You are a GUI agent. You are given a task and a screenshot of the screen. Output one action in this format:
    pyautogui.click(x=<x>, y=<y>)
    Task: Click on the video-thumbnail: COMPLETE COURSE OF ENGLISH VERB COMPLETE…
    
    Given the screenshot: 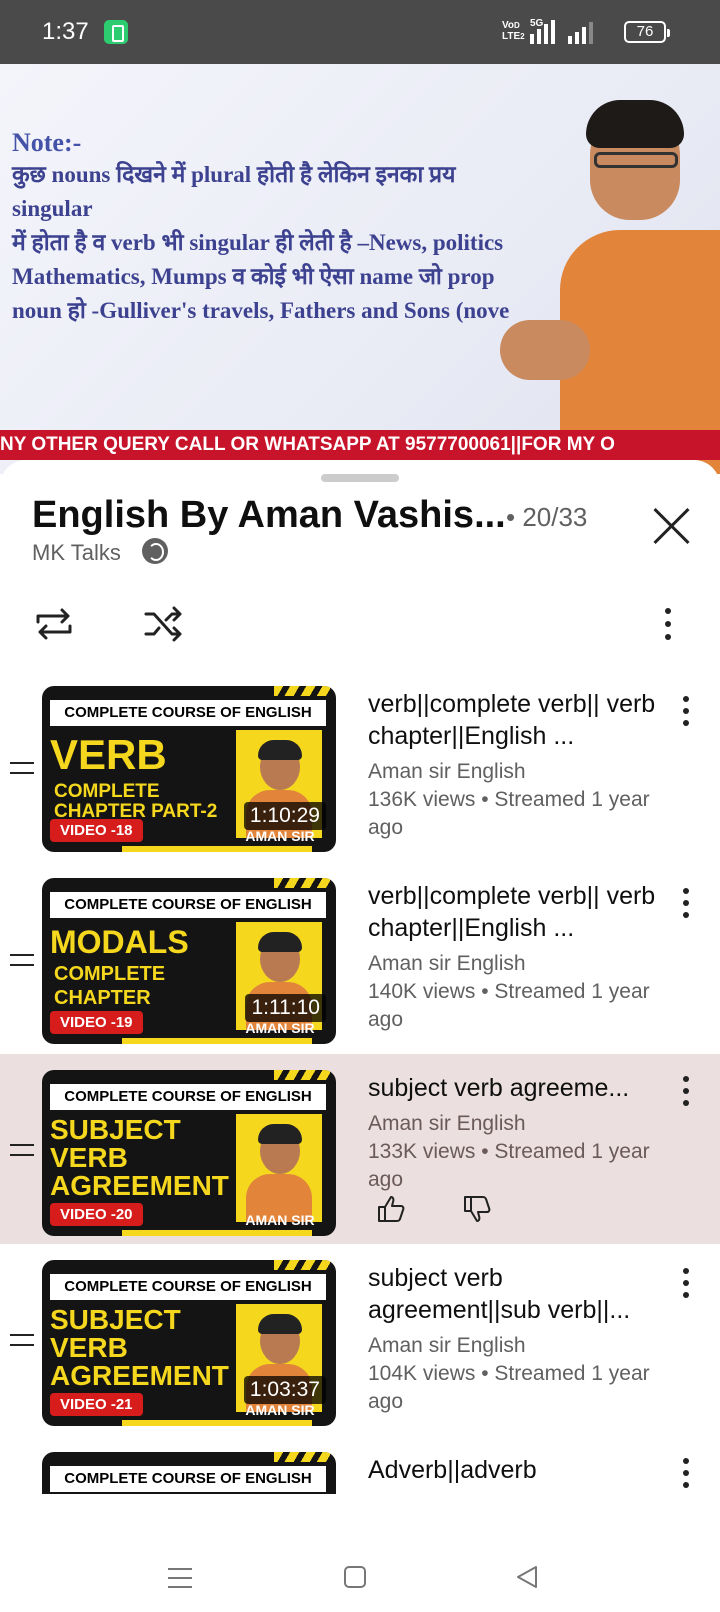 What is the action you would take?
    pyautogui.click(x=189, y=769)
    